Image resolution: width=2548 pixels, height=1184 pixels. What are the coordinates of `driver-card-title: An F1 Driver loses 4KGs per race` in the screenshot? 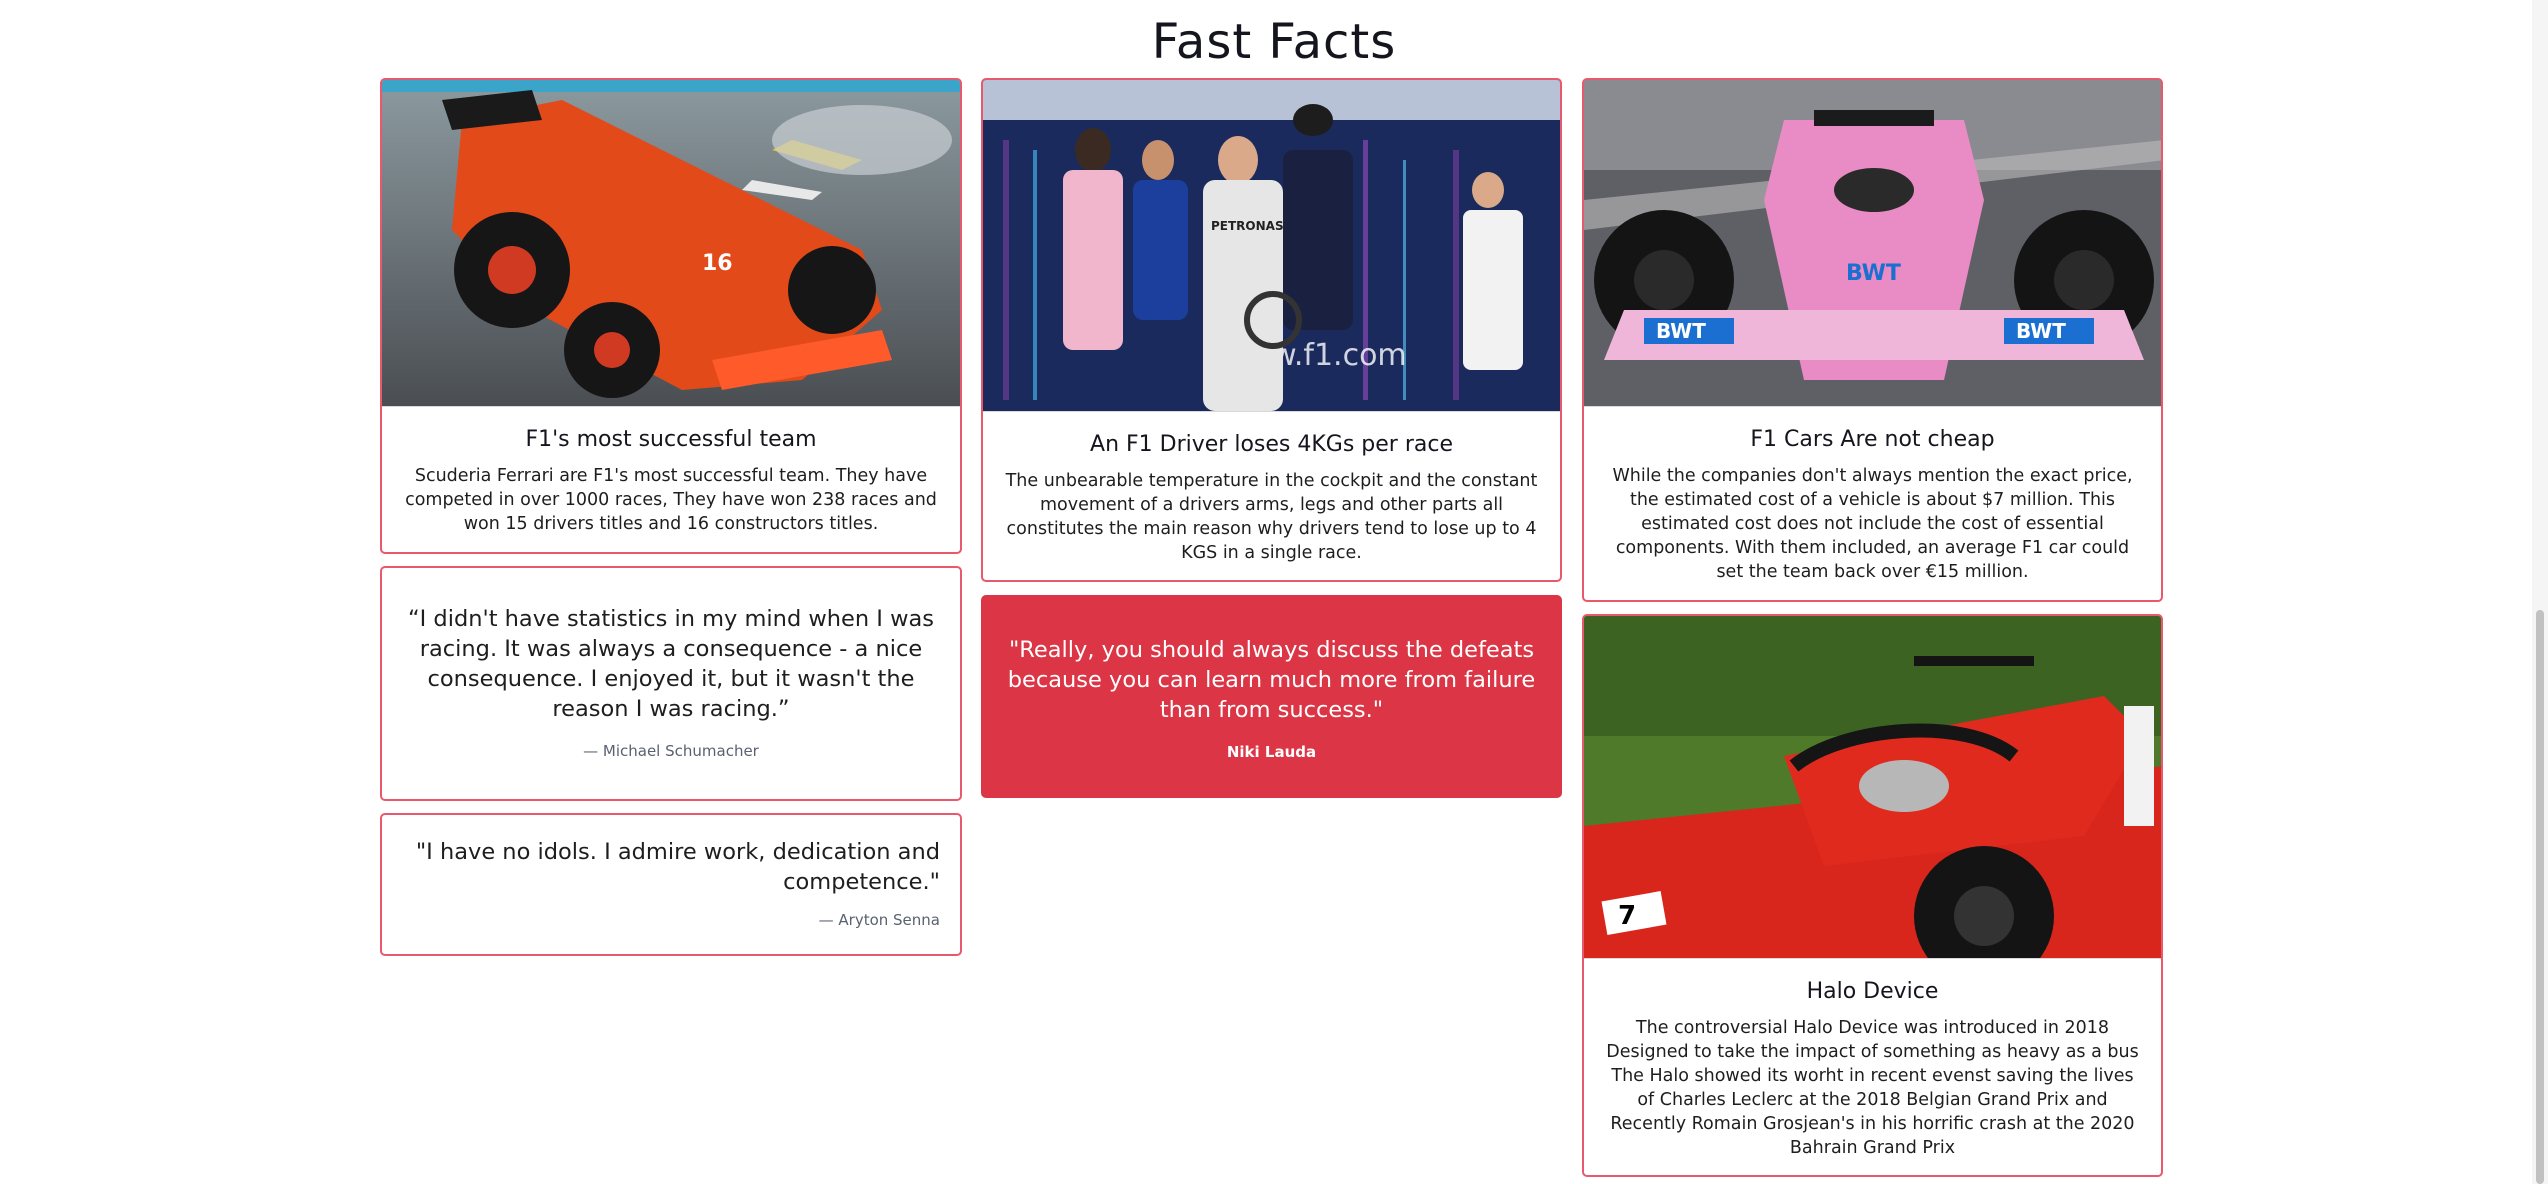 It's located at (1271, 444).